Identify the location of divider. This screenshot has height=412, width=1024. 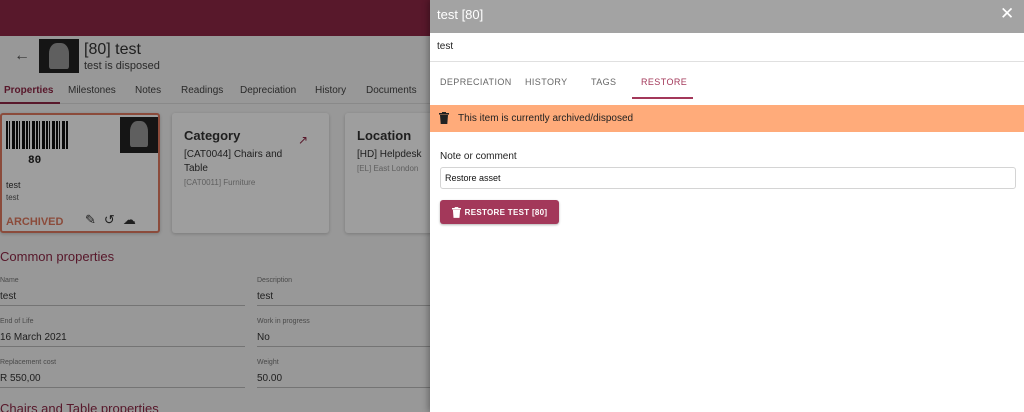
(727, 61).